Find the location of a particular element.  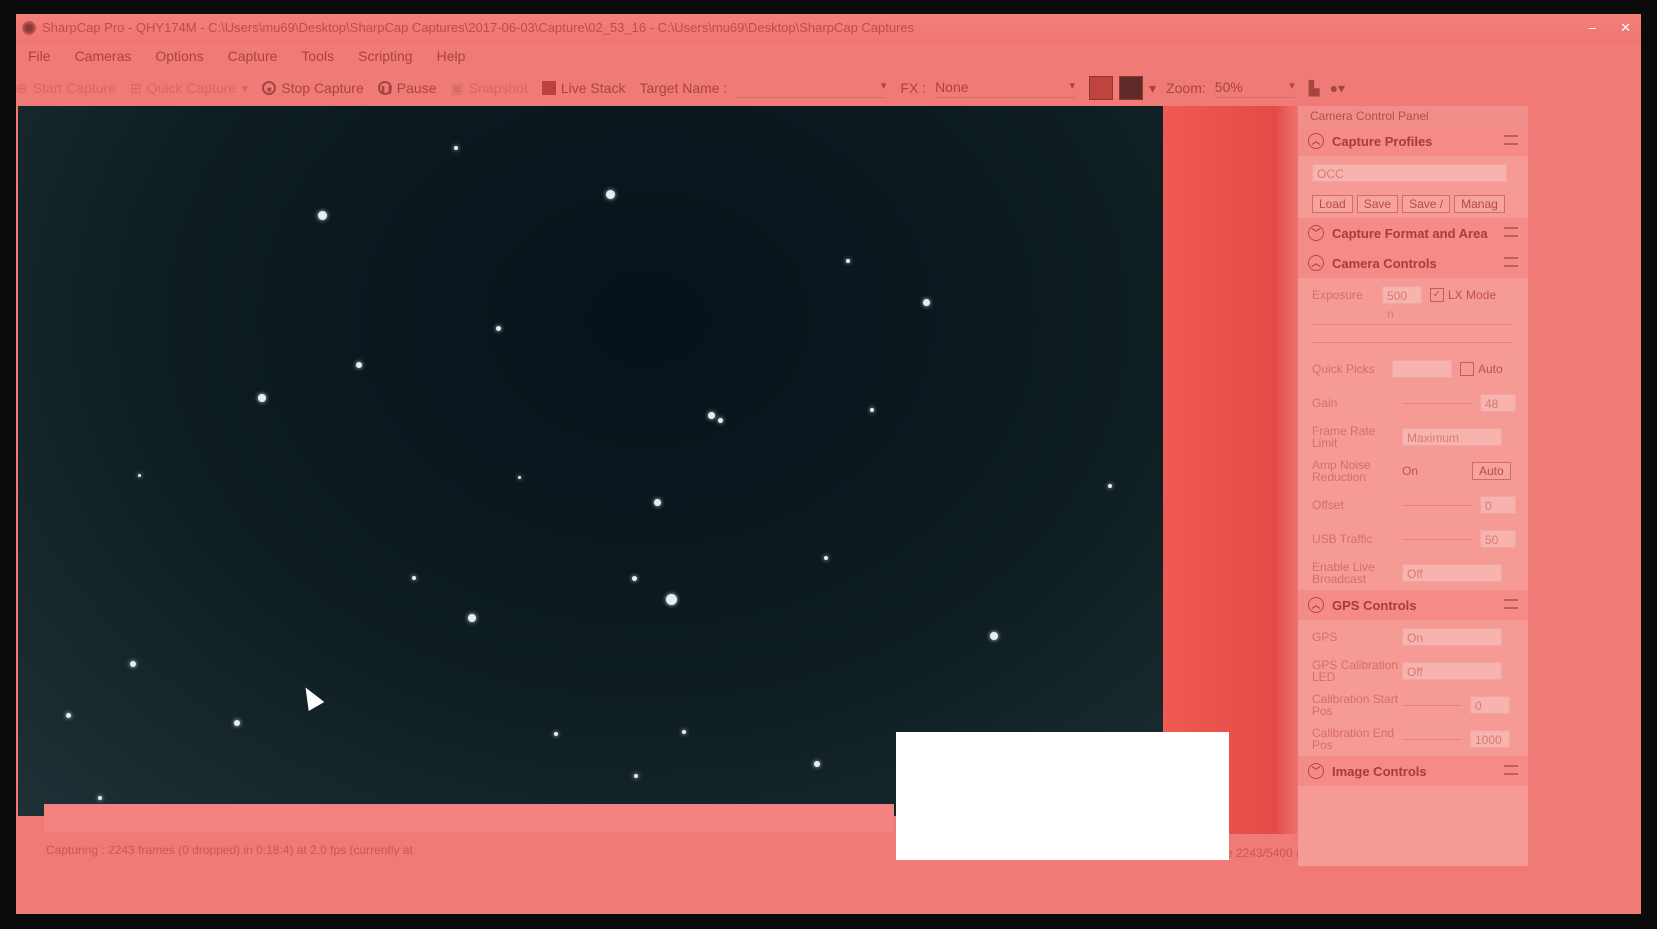

cal-start-input: 0 is located at coordinates (1490, 705).